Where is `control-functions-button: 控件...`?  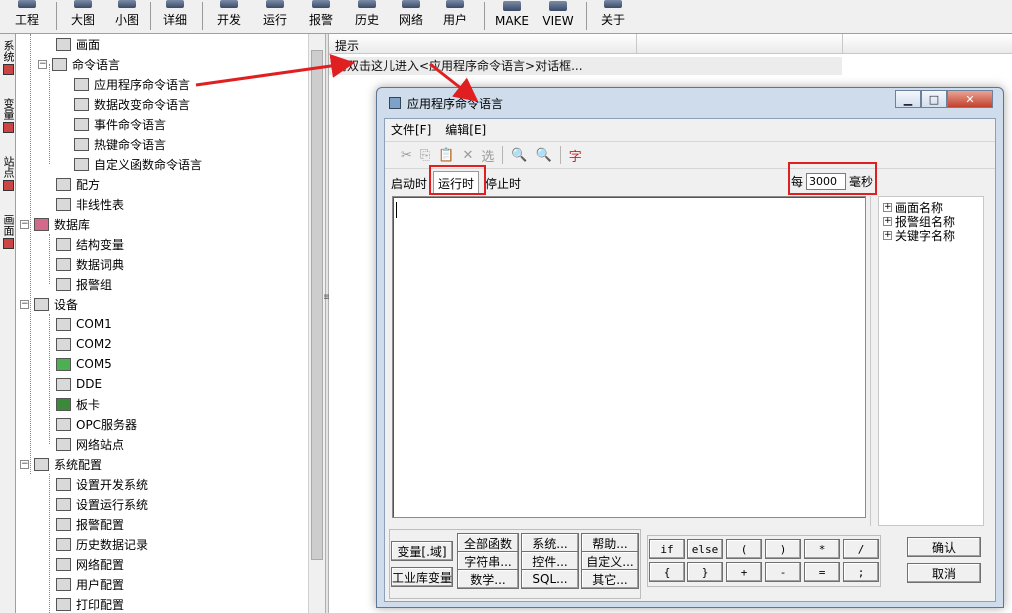
control-functions-button: 控件... is located at coordinates (550, 561).